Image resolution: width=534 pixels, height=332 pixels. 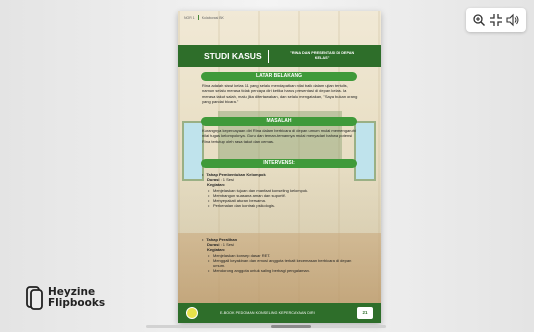 What do you see at coordinates (479, 20) in the screenshot?
I see `zoom-in-icon` at bounding box center [479, 20].